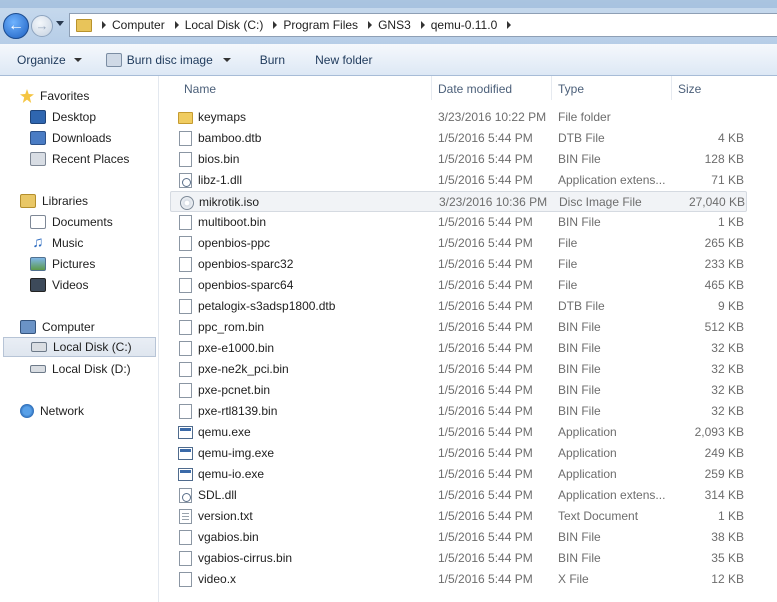 This screenshot has width=777, height=602. Describe the element at coordinates (716, 202) in the screenshot. I see `file-size: 27,040 KB` at that location.